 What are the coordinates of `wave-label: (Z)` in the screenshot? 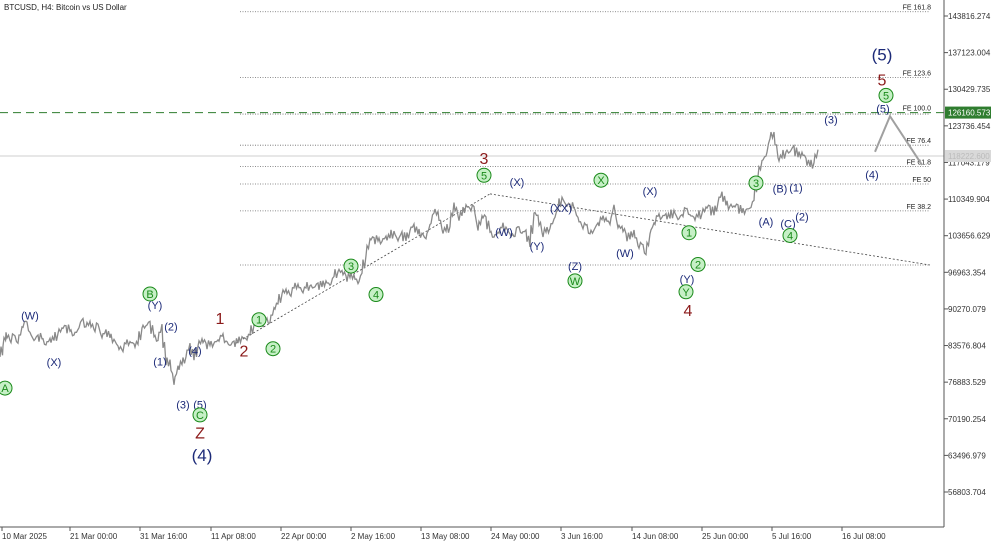 It's located at (575, 267).